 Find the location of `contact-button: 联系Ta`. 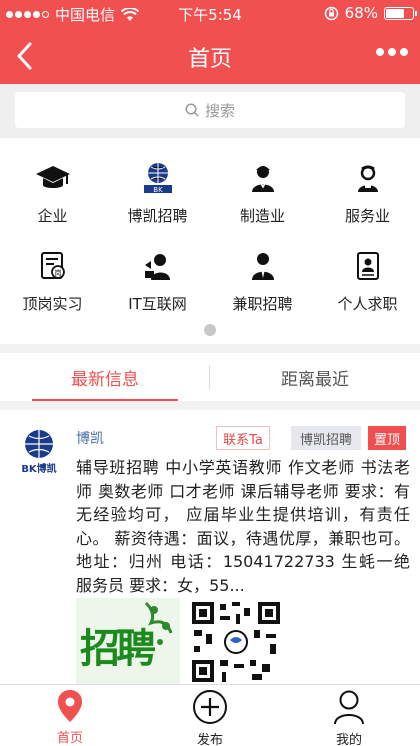

contact-button: 联系Ta is located at coordinates (243, 438).